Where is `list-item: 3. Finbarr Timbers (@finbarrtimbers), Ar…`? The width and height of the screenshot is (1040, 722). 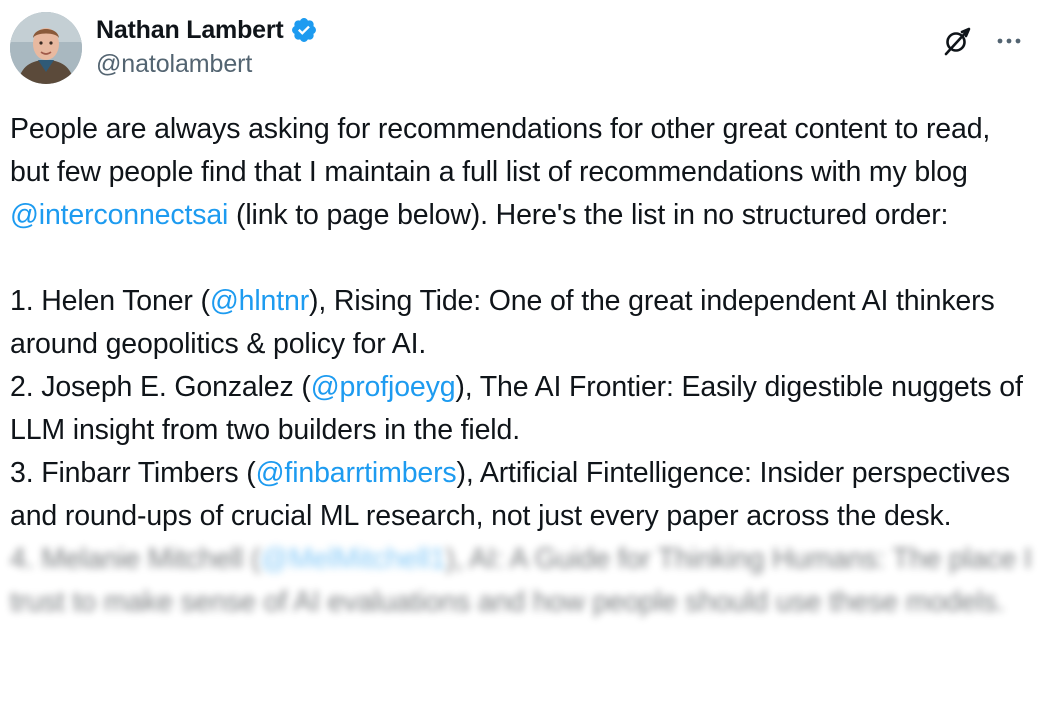
list-item: 3. Finbarr Timbers (@finbarrtimbers), Ar… is located at coordinates (522, 495).